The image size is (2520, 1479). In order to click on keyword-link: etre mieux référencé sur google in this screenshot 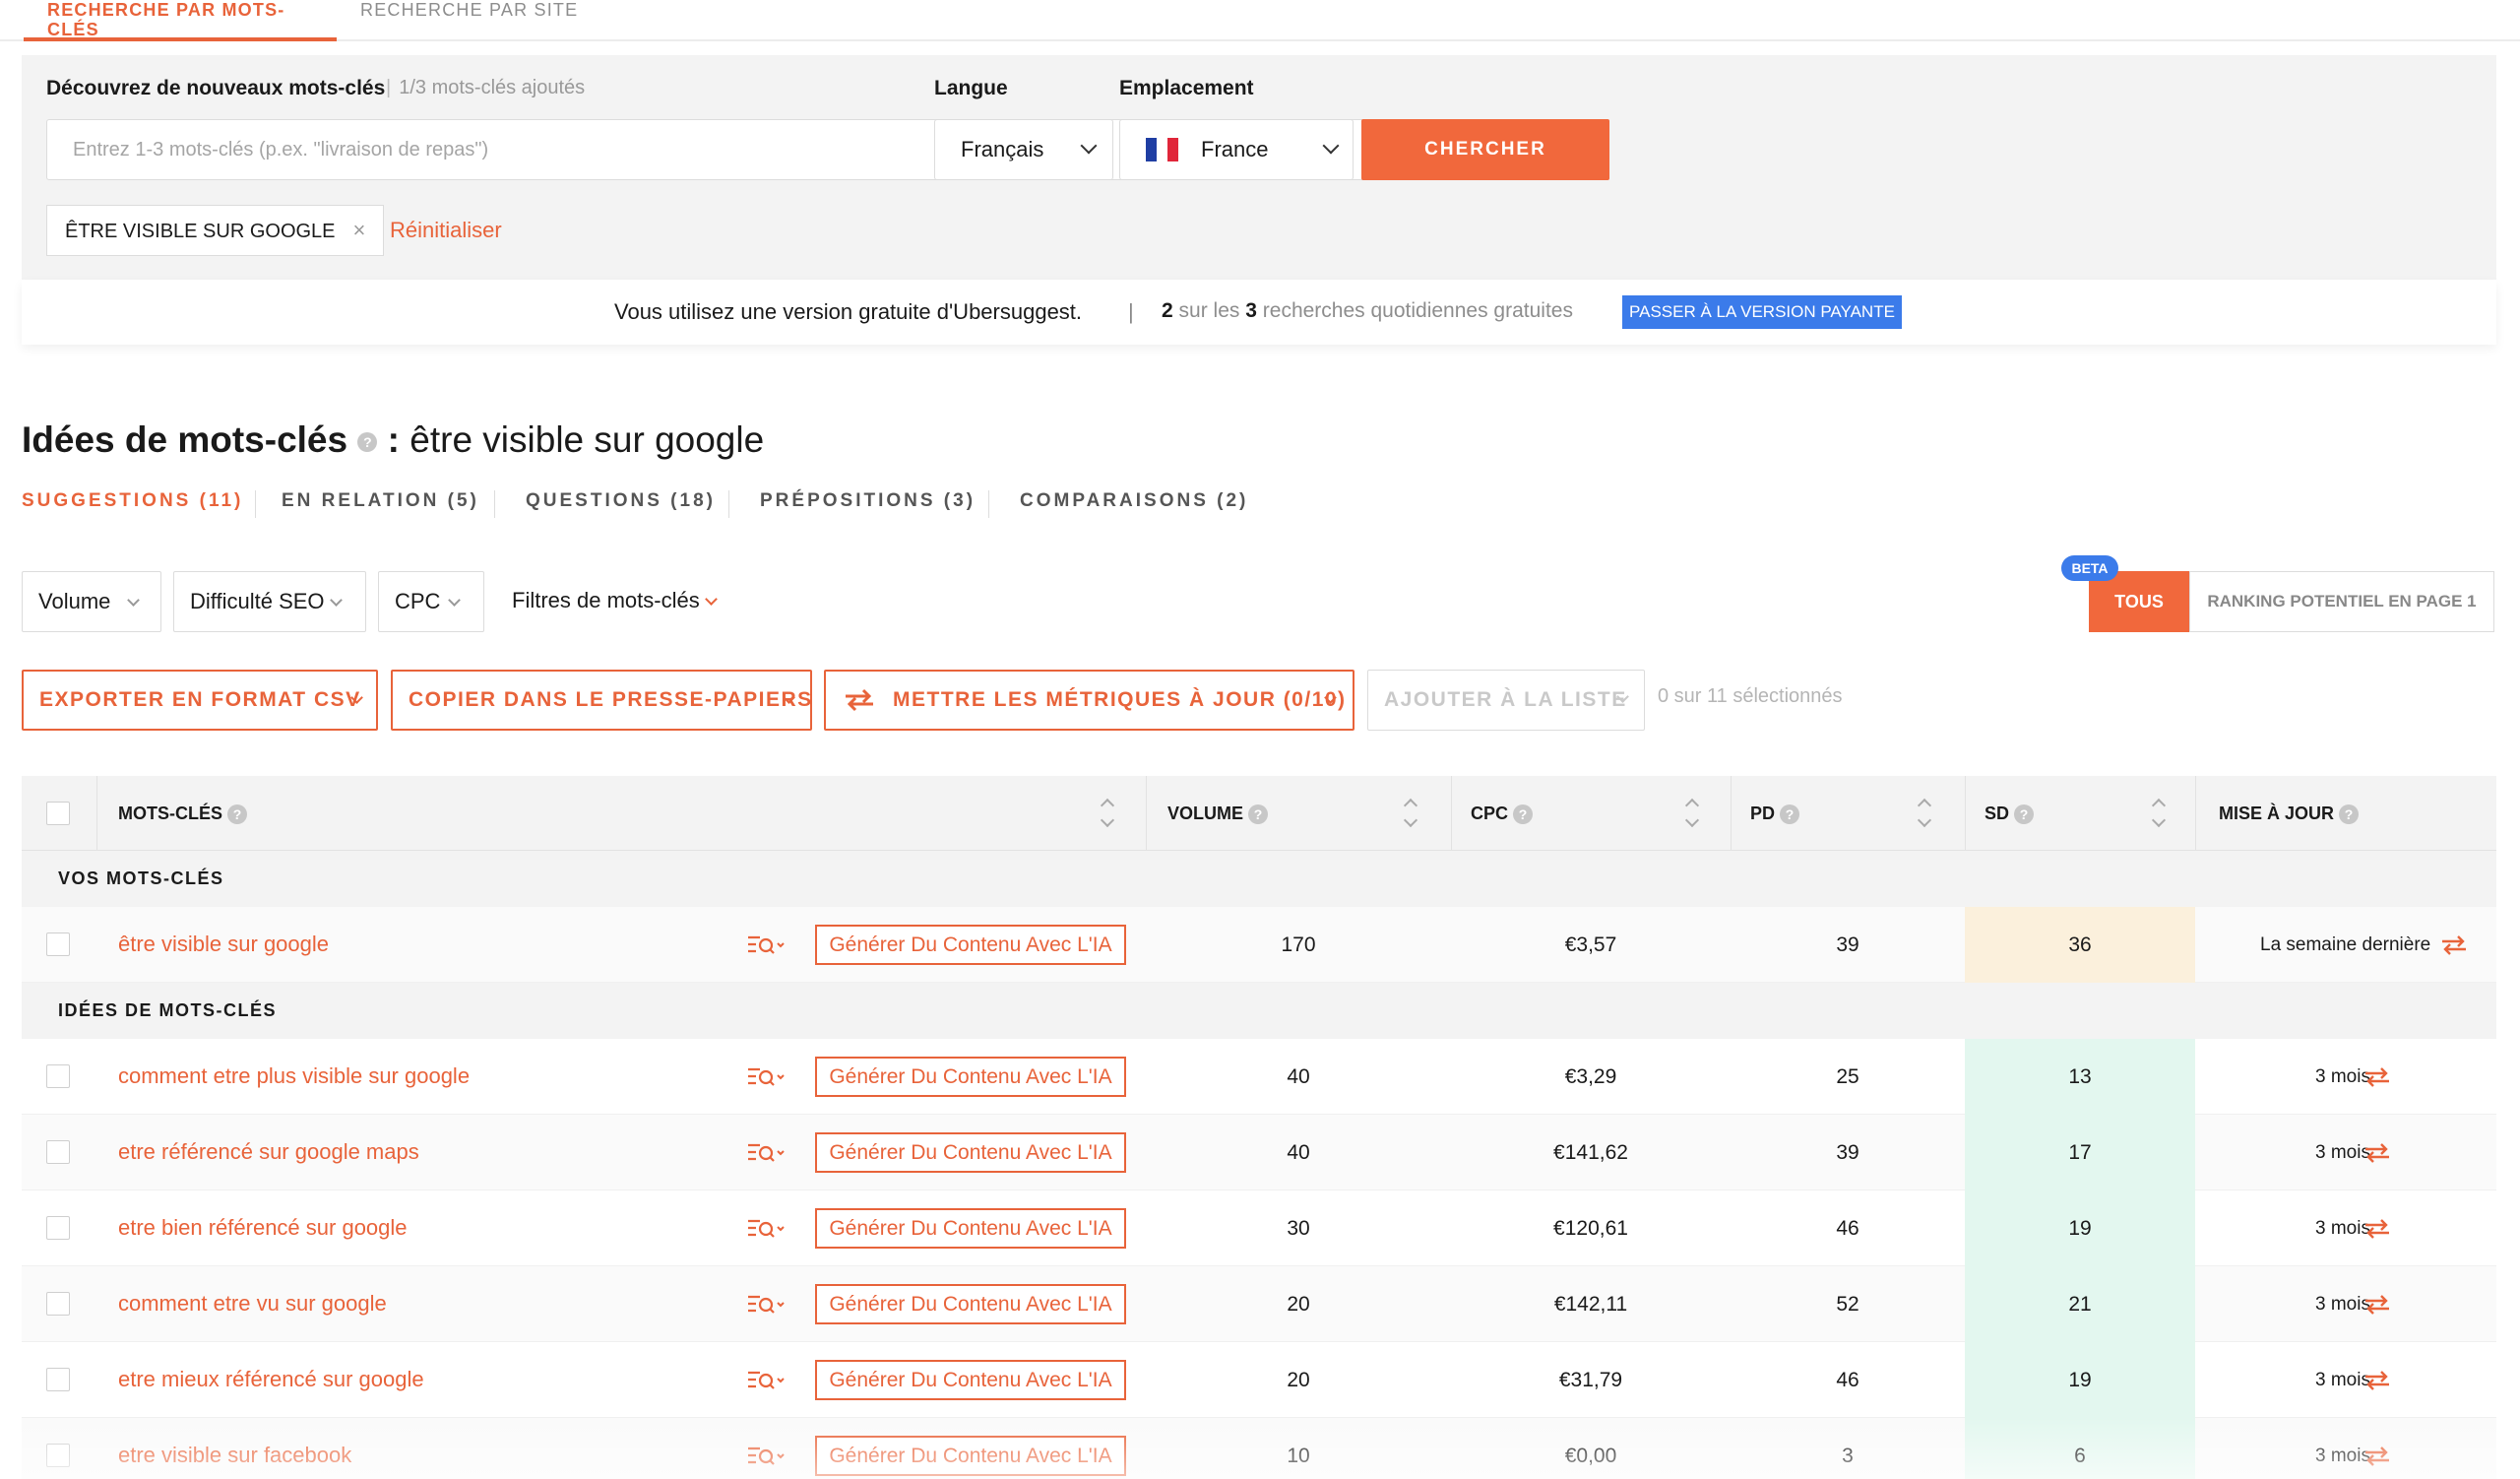, I will do `click(271, 1379)`.